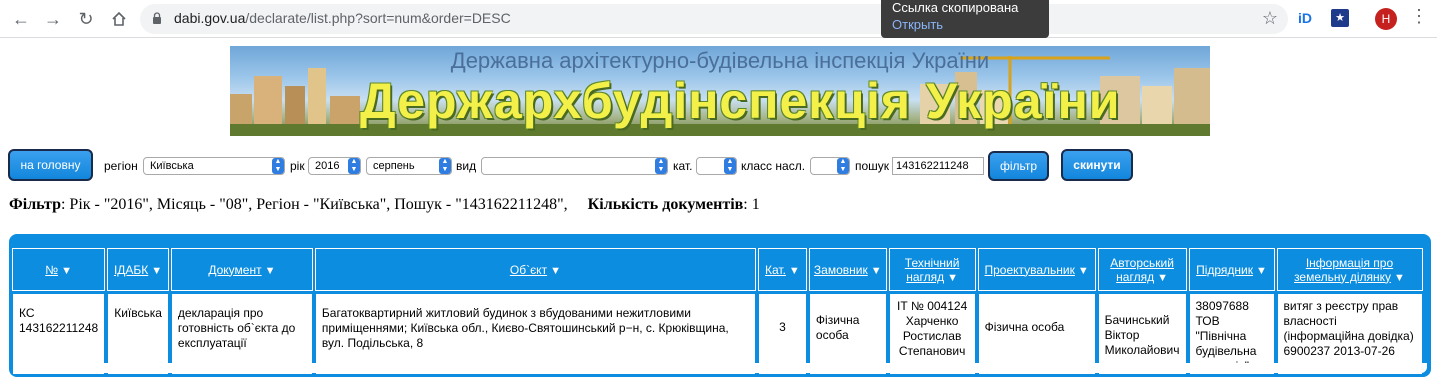 This screenshot has width=1437, height=382. Describe the element at coordinates (847, 269) in the screenshot. I see `header-customer: Замовник ▼` at that location.